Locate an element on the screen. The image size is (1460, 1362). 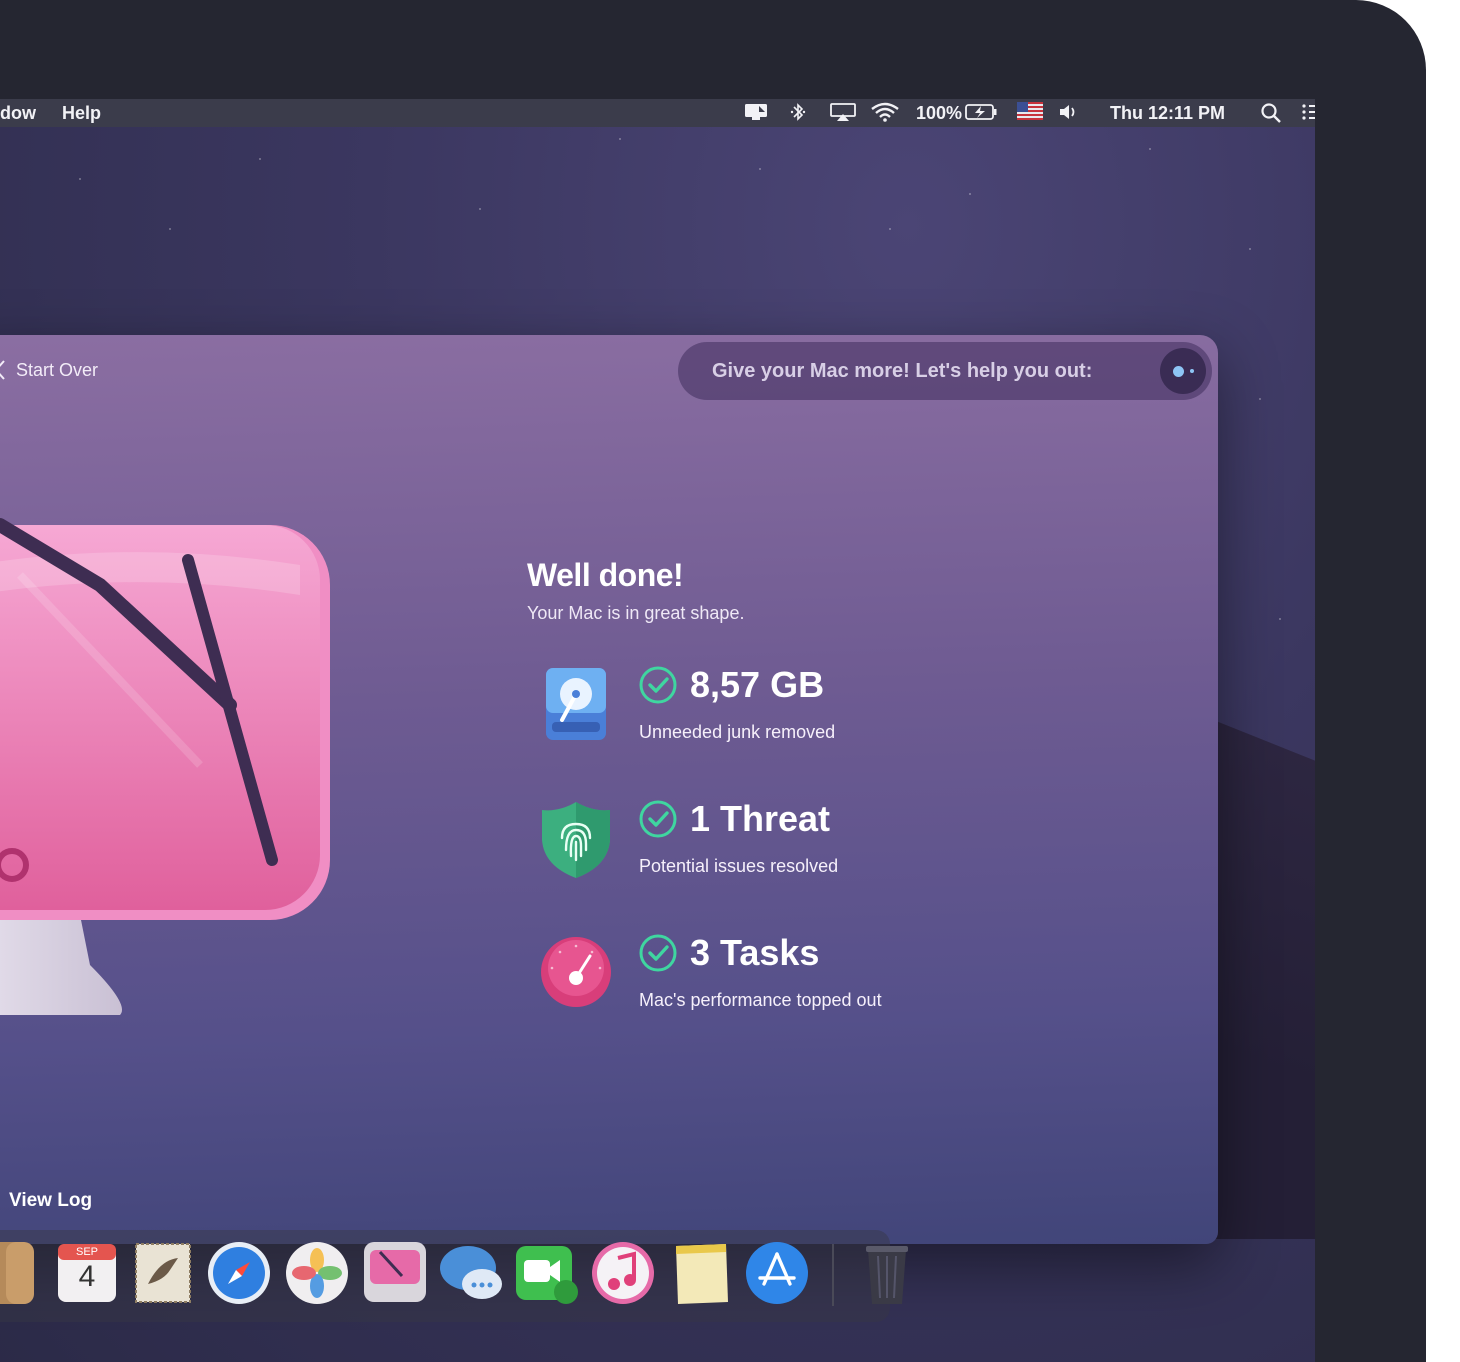
assistant-dot-small is located at coordinates (1191, 371).